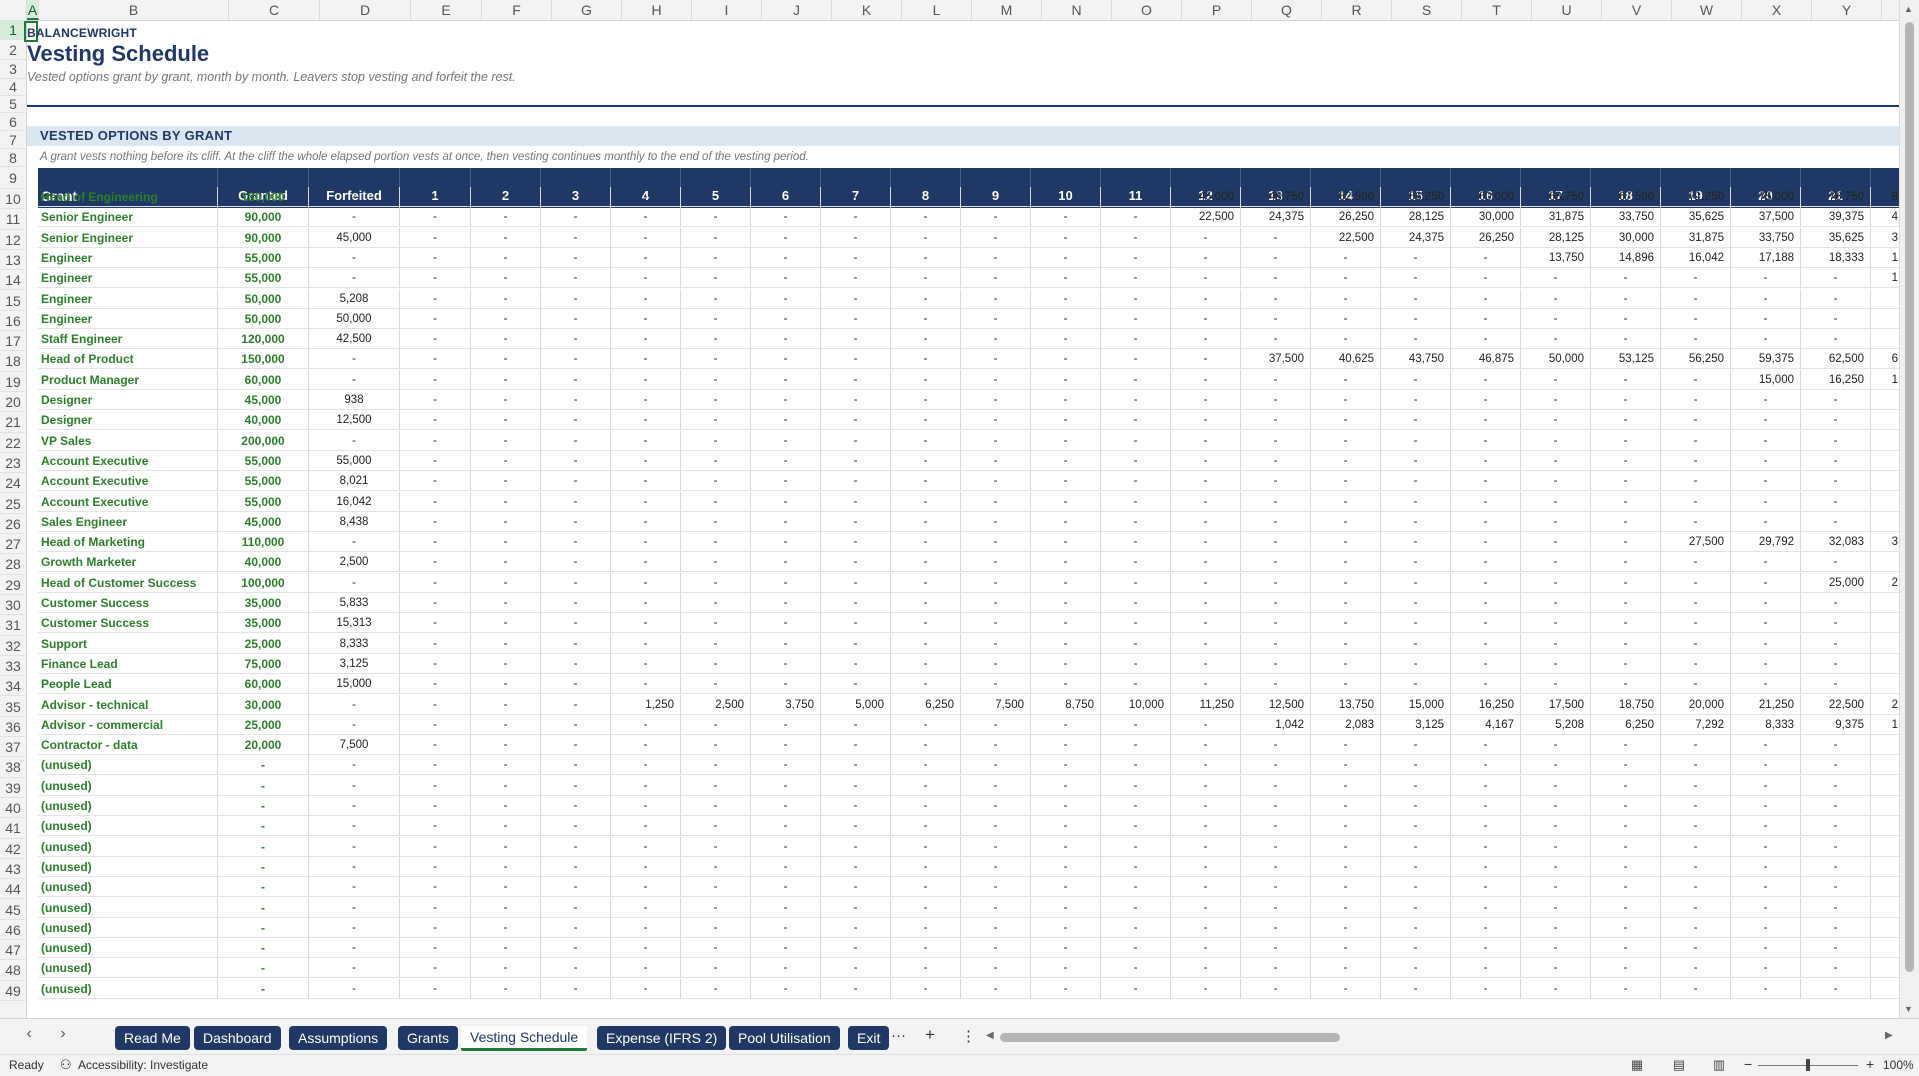 The height and width of the screenshot is (1076, 1919). What do you see at coordinates (646, 704) in the screenshot?
I see `vested-cell: 1,250` at bounding box center [646, 704].